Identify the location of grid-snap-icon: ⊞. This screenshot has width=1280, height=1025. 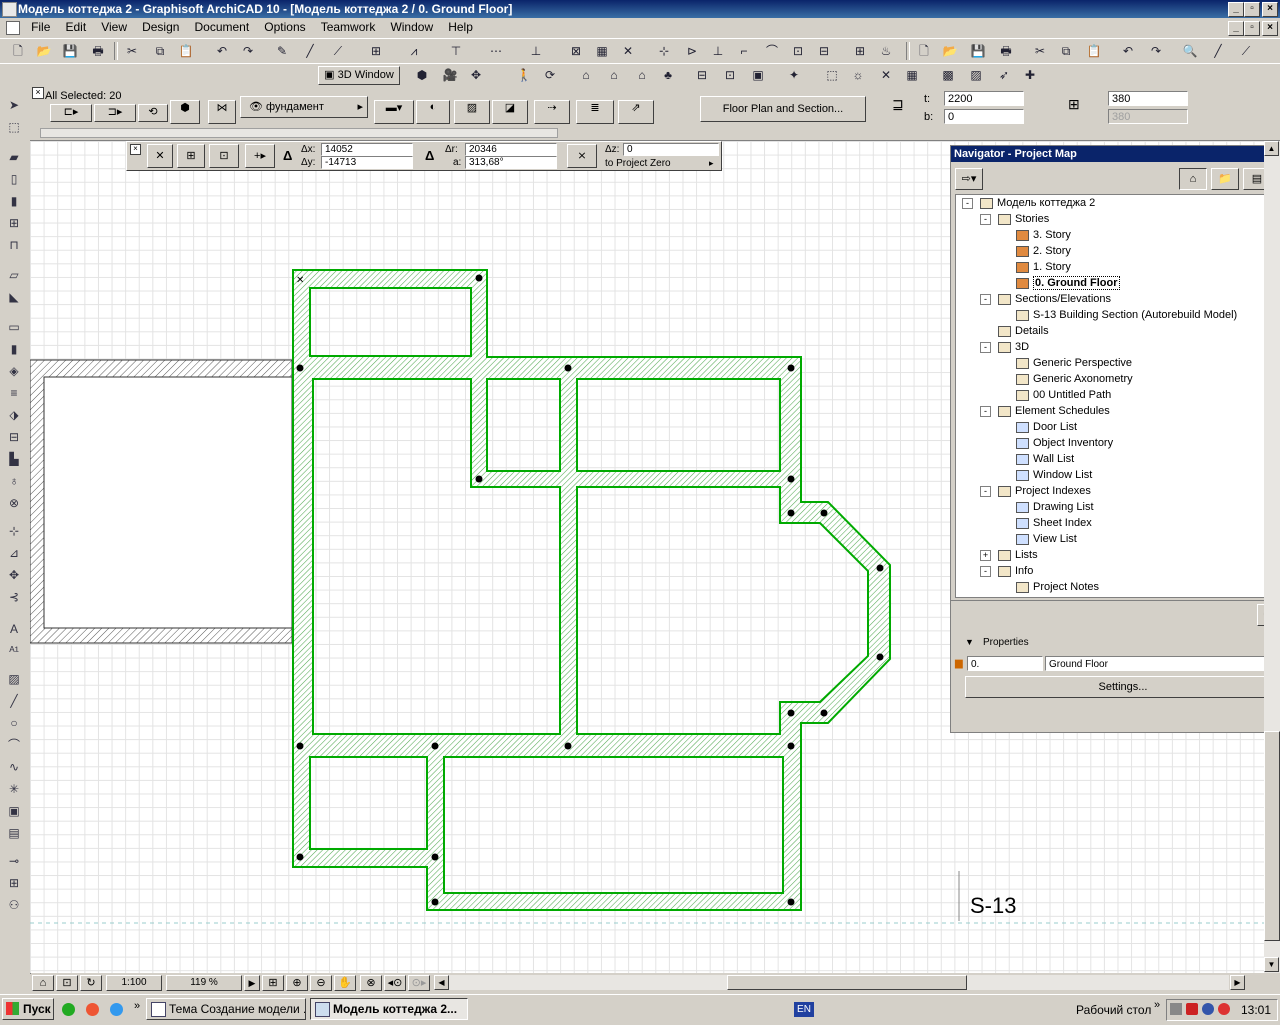
(376, 51).